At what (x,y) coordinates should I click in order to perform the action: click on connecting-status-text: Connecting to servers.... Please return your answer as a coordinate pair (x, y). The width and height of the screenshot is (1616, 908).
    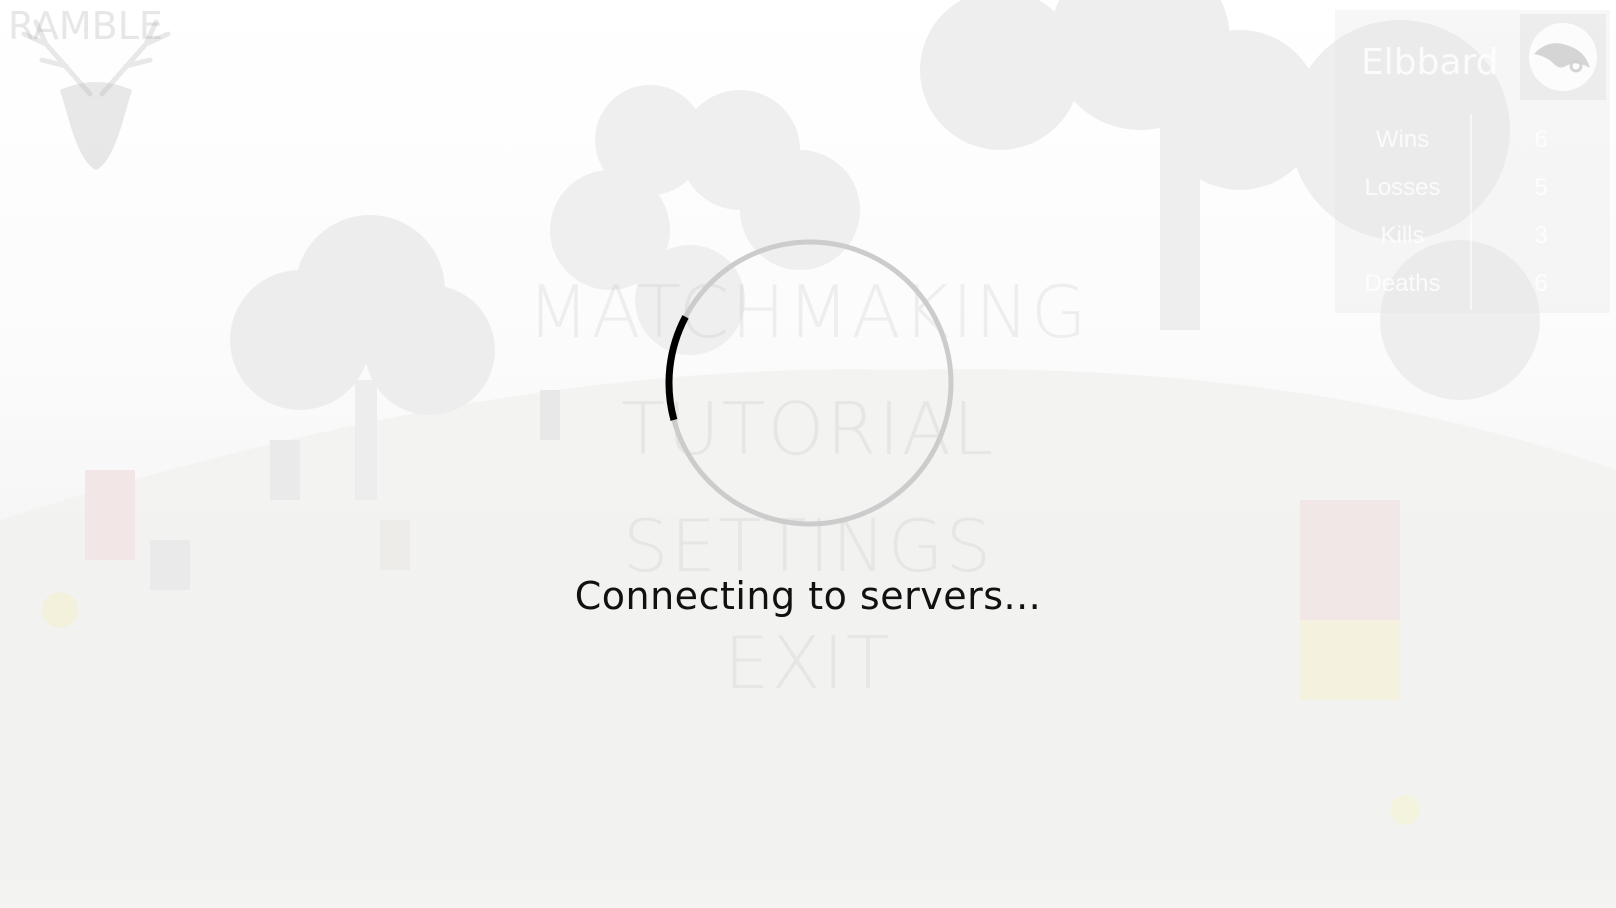
    Looking at the image, I should click on (808, 596).